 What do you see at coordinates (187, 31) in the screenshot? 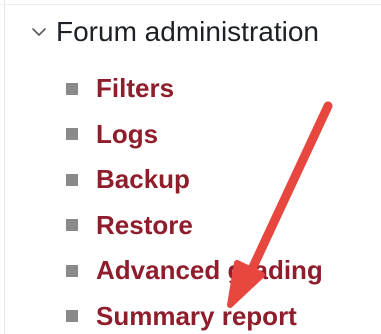
I see `section-title: Forum administration` at bounding box center [187, 31].